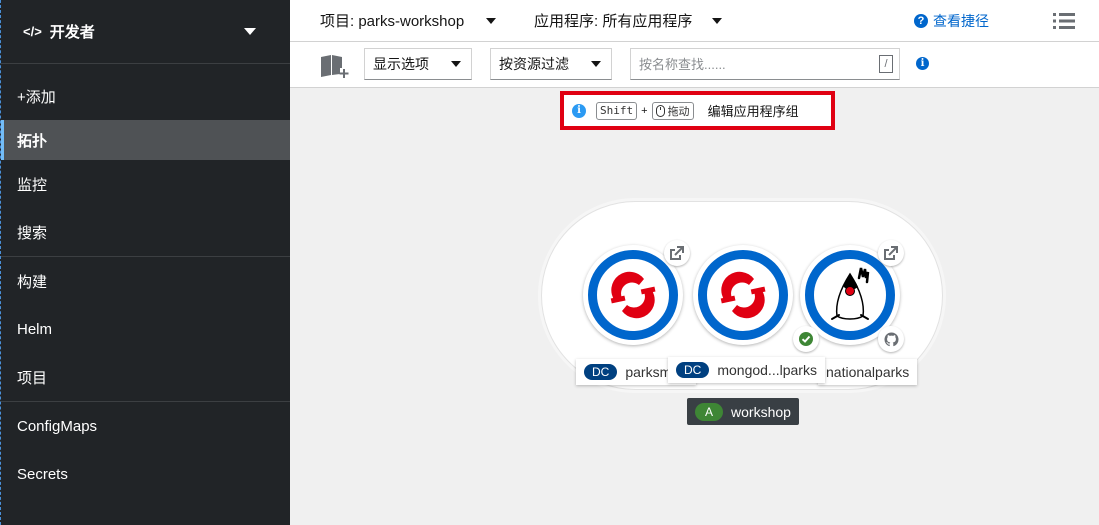  Describe the element at coordinates (408, 20) in the screenshot. I see `project-selector: 项目: parks-workshop` at that location.